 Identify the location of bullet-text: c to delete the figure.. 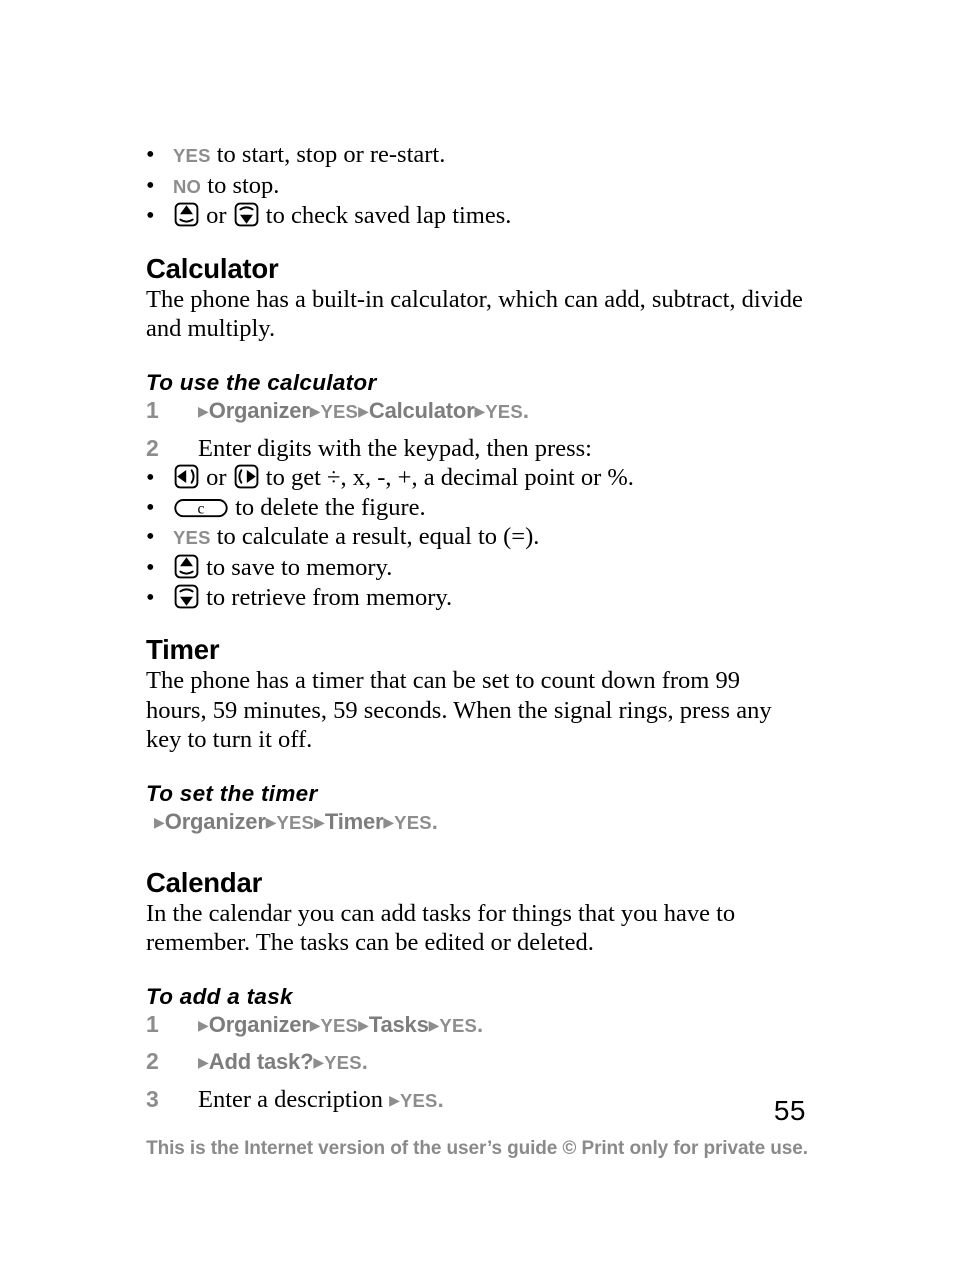
(489, 508).